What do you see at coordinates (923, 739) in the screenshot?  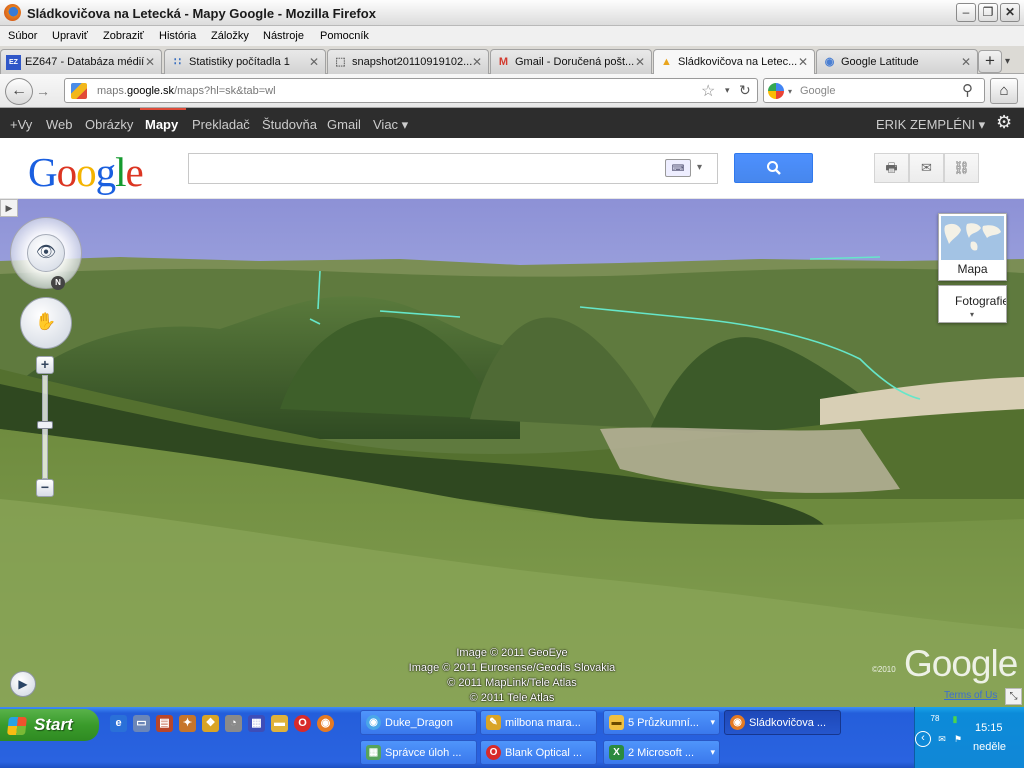 I see `tray-collapse-icon: ‹` at bounding box center [923, 739].